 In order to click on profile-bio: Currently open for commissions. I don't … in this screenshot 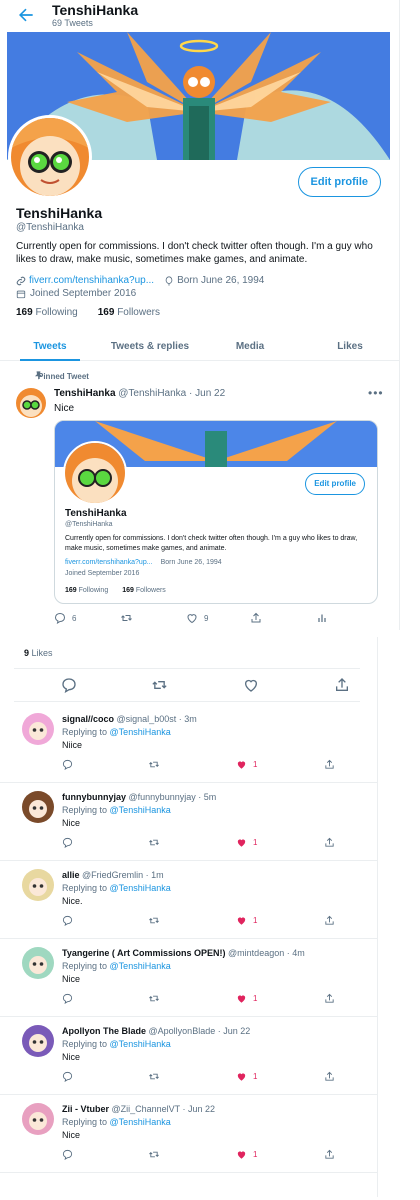, I will do `click(194, 253)`.